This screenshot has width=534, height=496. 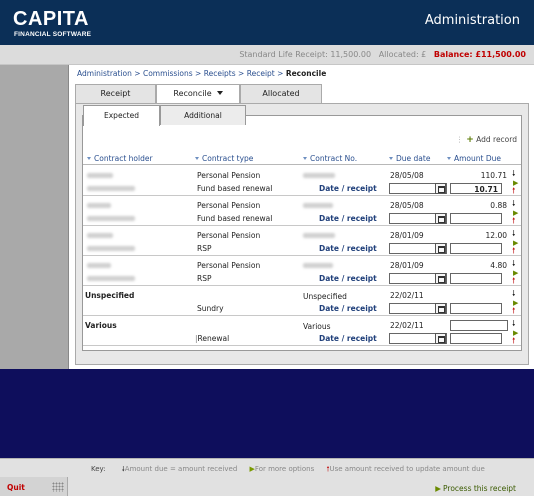 I want to click on quit-area: Quit, so click(x=34, y=486).